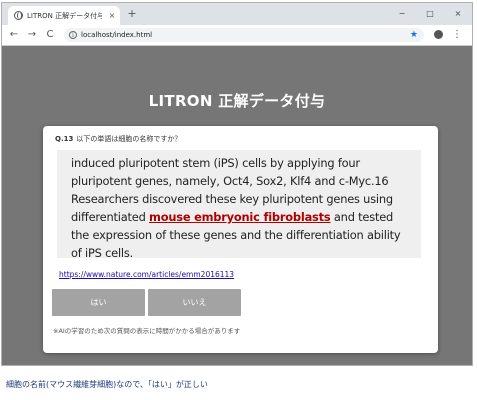 This screenshot has width=477, height=400. What do you see at coordinates (129, 139) in the screenshot?
I see `question-text: 以下の単語は細胞の名称ですか？` at bounding box center [129, 139].